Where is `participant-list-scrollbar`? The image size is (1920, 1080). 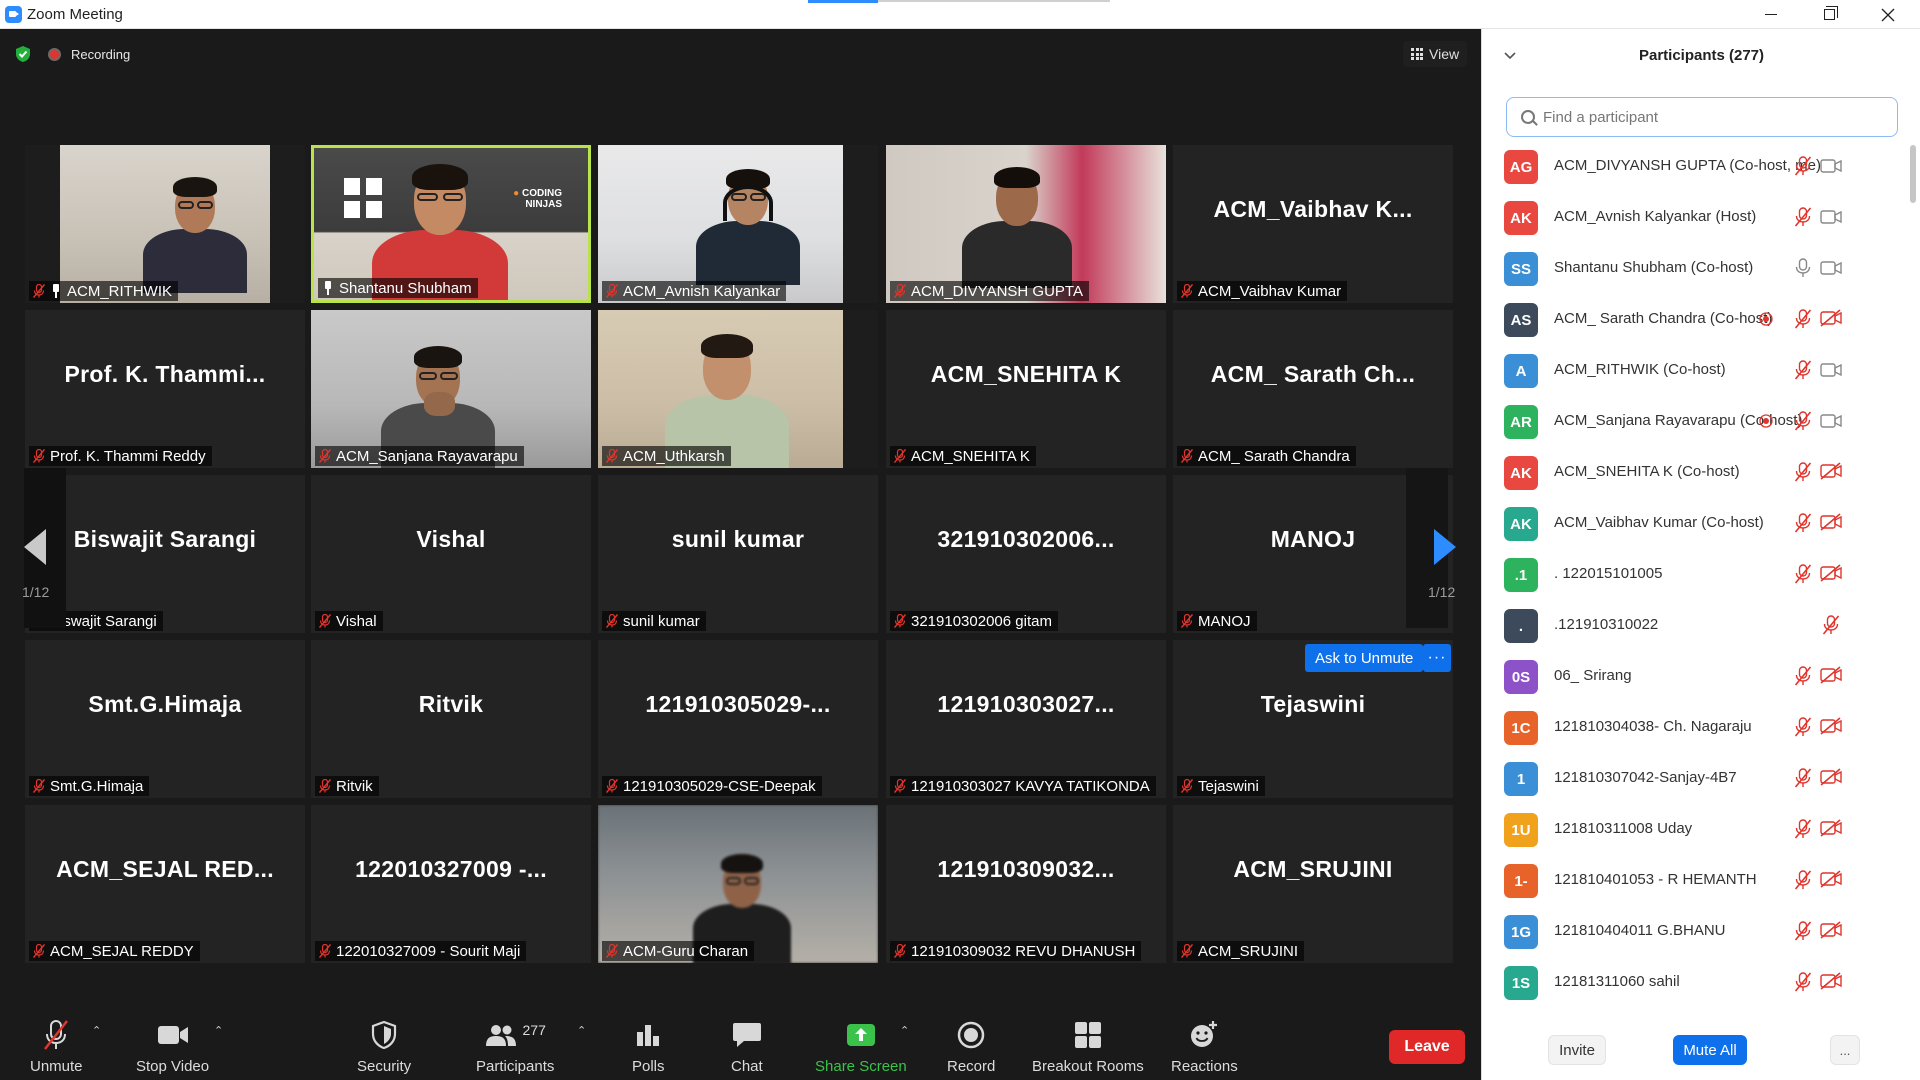 participant-list-scrollbar is located at coordinates (1913, 589).